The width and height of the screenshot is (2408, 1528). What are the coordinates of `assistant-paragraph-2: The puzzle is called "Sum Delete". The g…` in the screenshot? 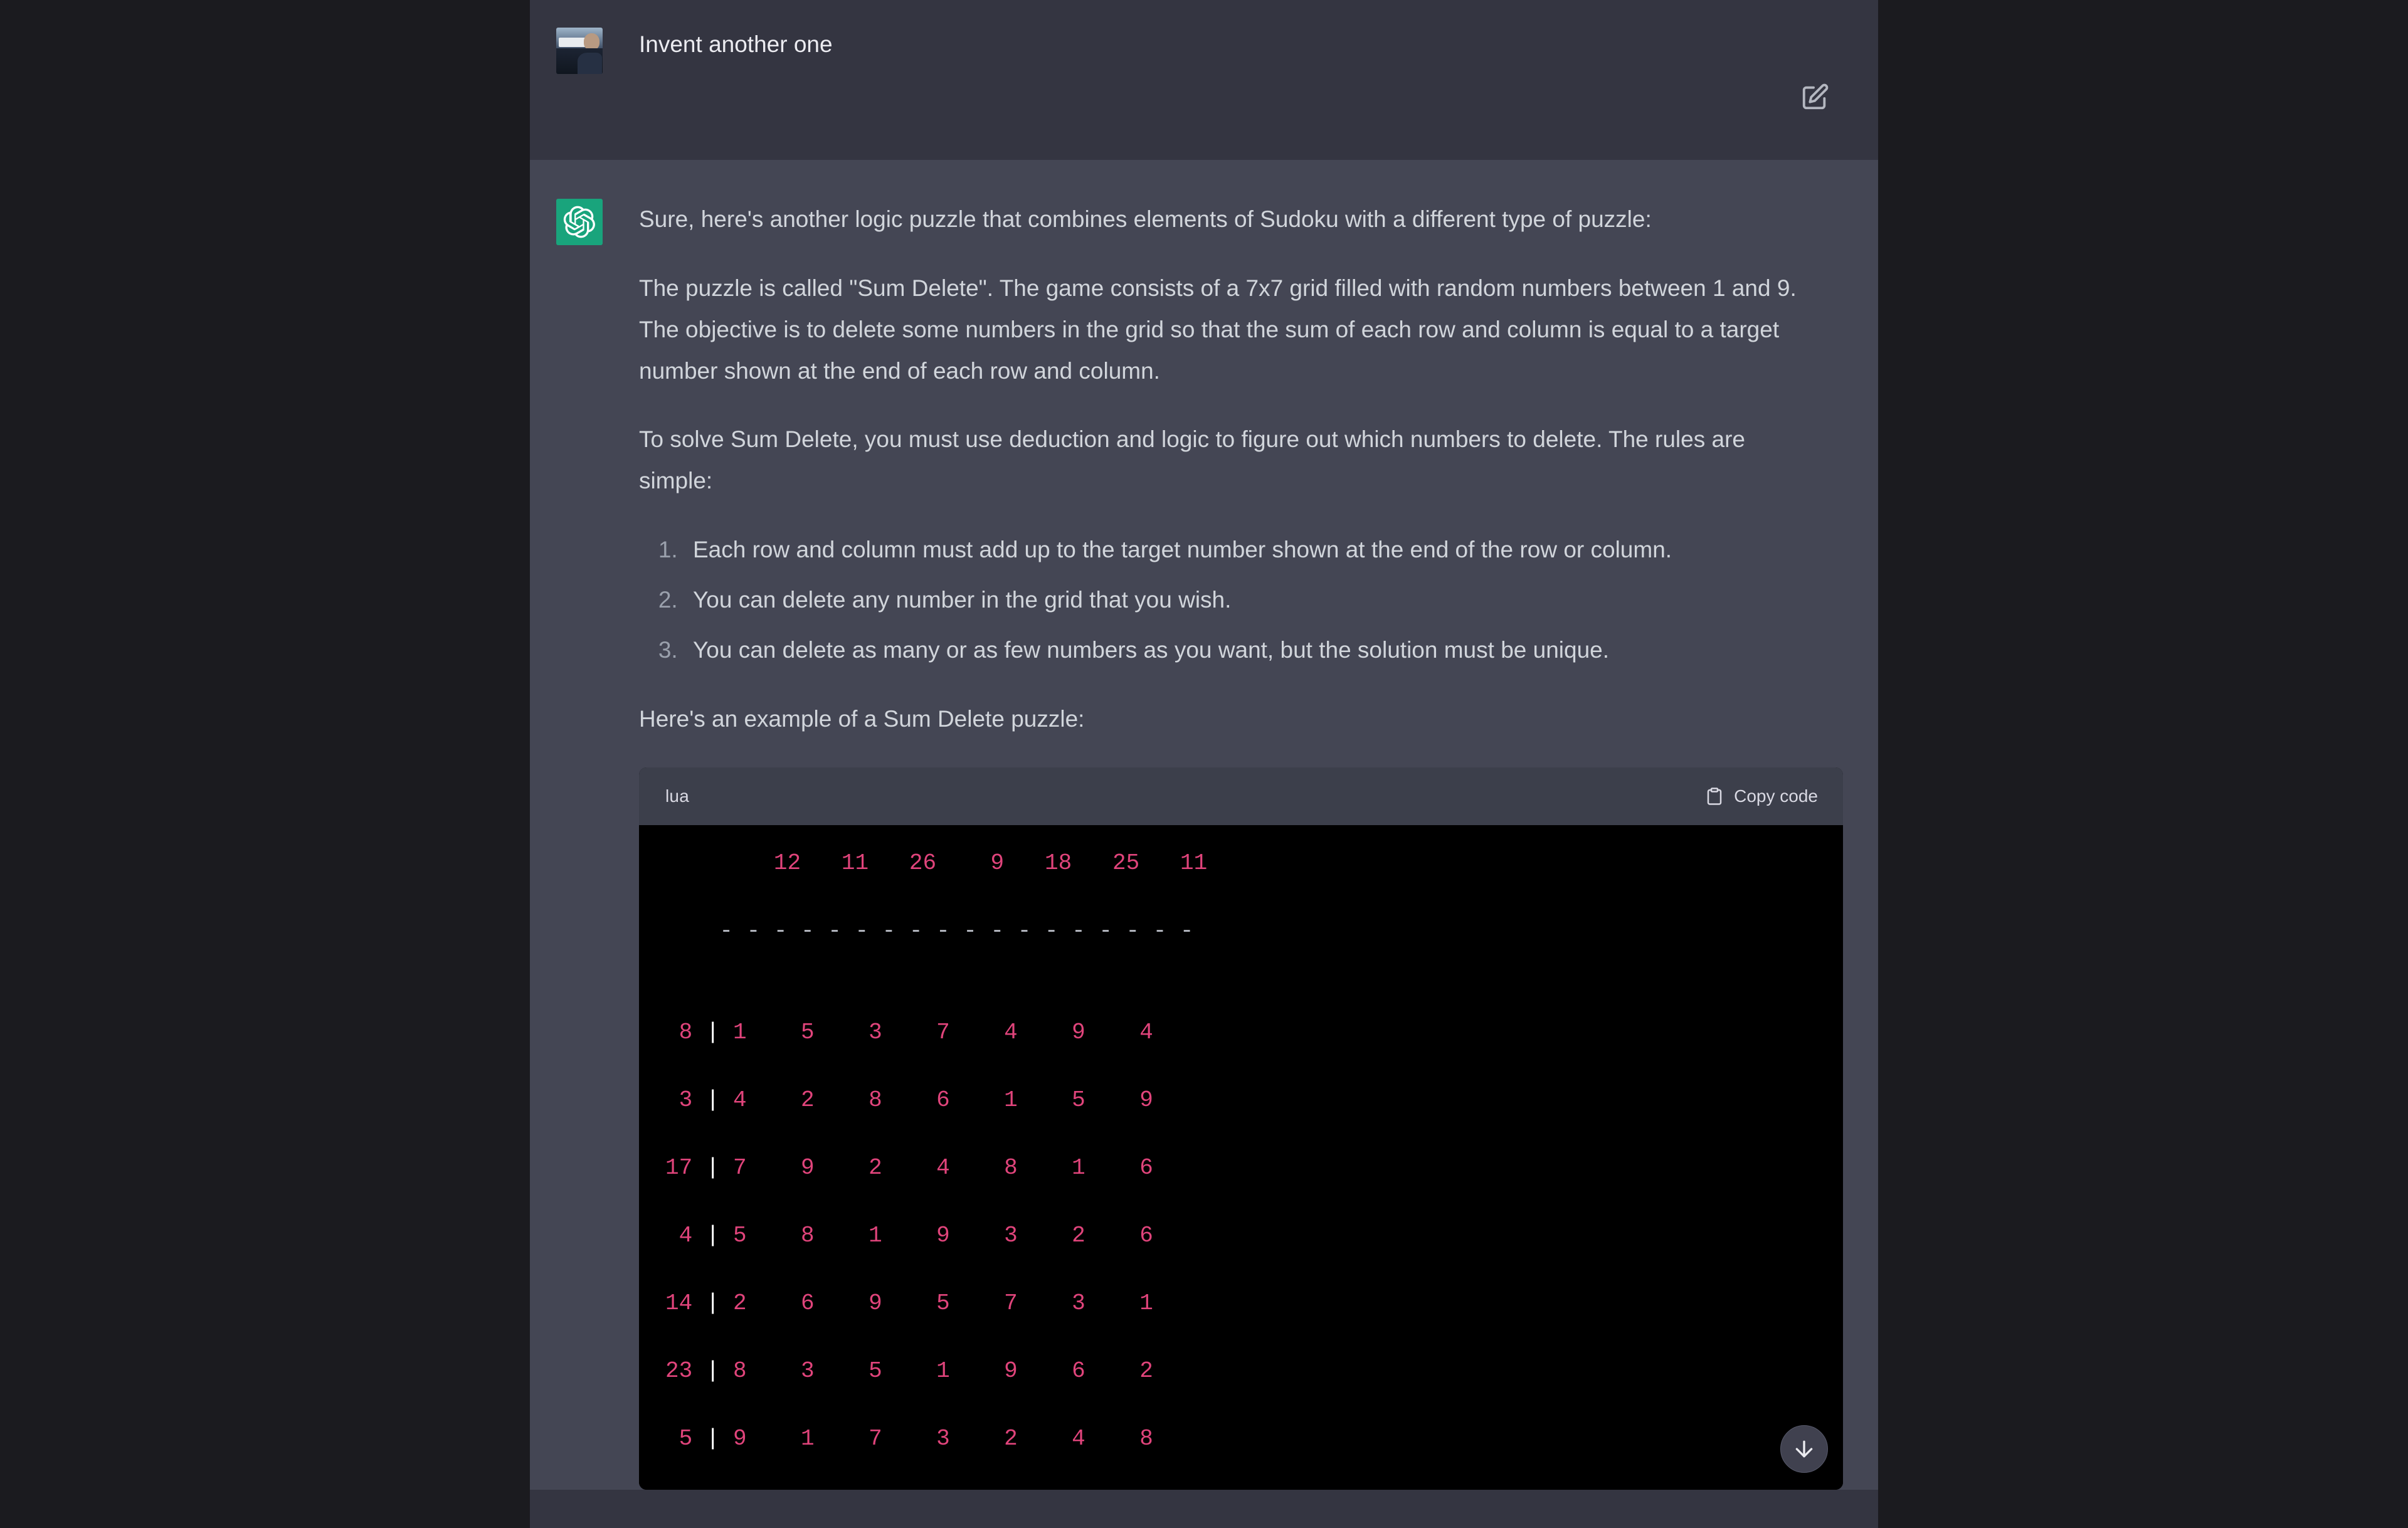 It's located at (1218, 329).